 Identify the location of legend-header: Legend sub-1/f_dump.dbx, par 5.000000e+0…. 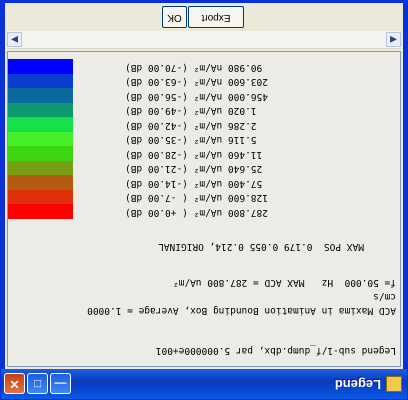
(275, 350).